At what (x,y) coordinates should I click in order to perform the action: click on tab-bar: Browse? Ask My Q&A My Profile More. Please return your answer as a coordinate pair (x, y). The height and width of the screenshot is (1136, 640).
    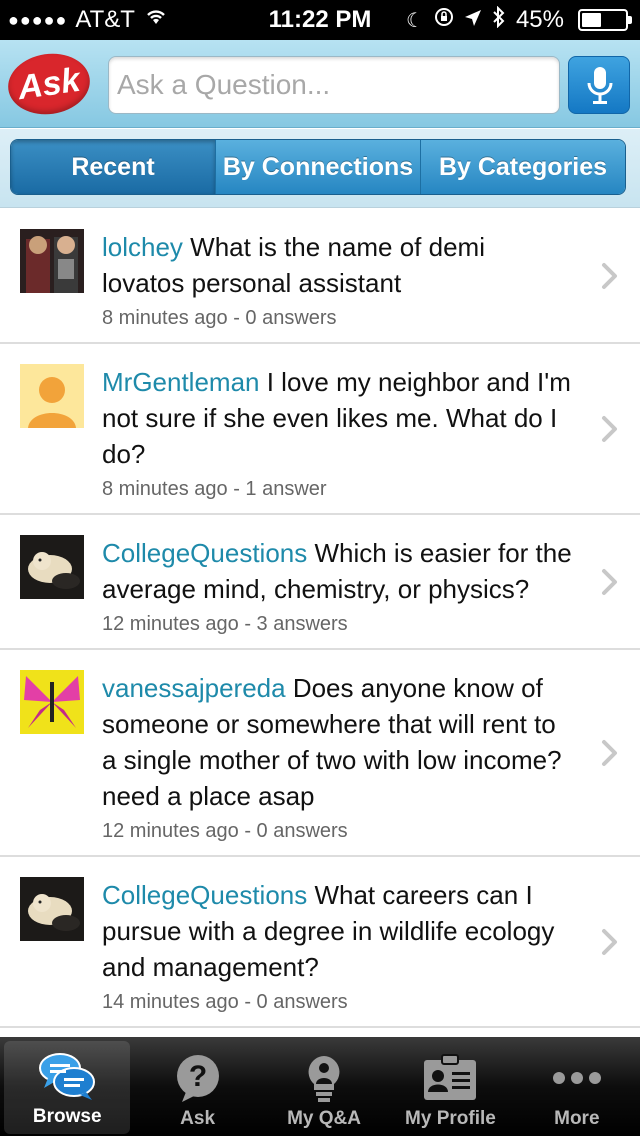
    Looking at the image, I should click on (320, 1086).